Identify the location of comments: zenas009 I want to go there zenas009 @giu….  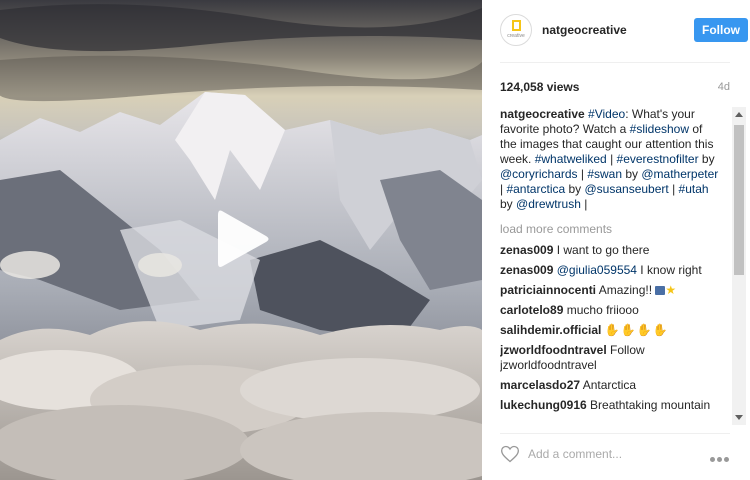
(611, 328).